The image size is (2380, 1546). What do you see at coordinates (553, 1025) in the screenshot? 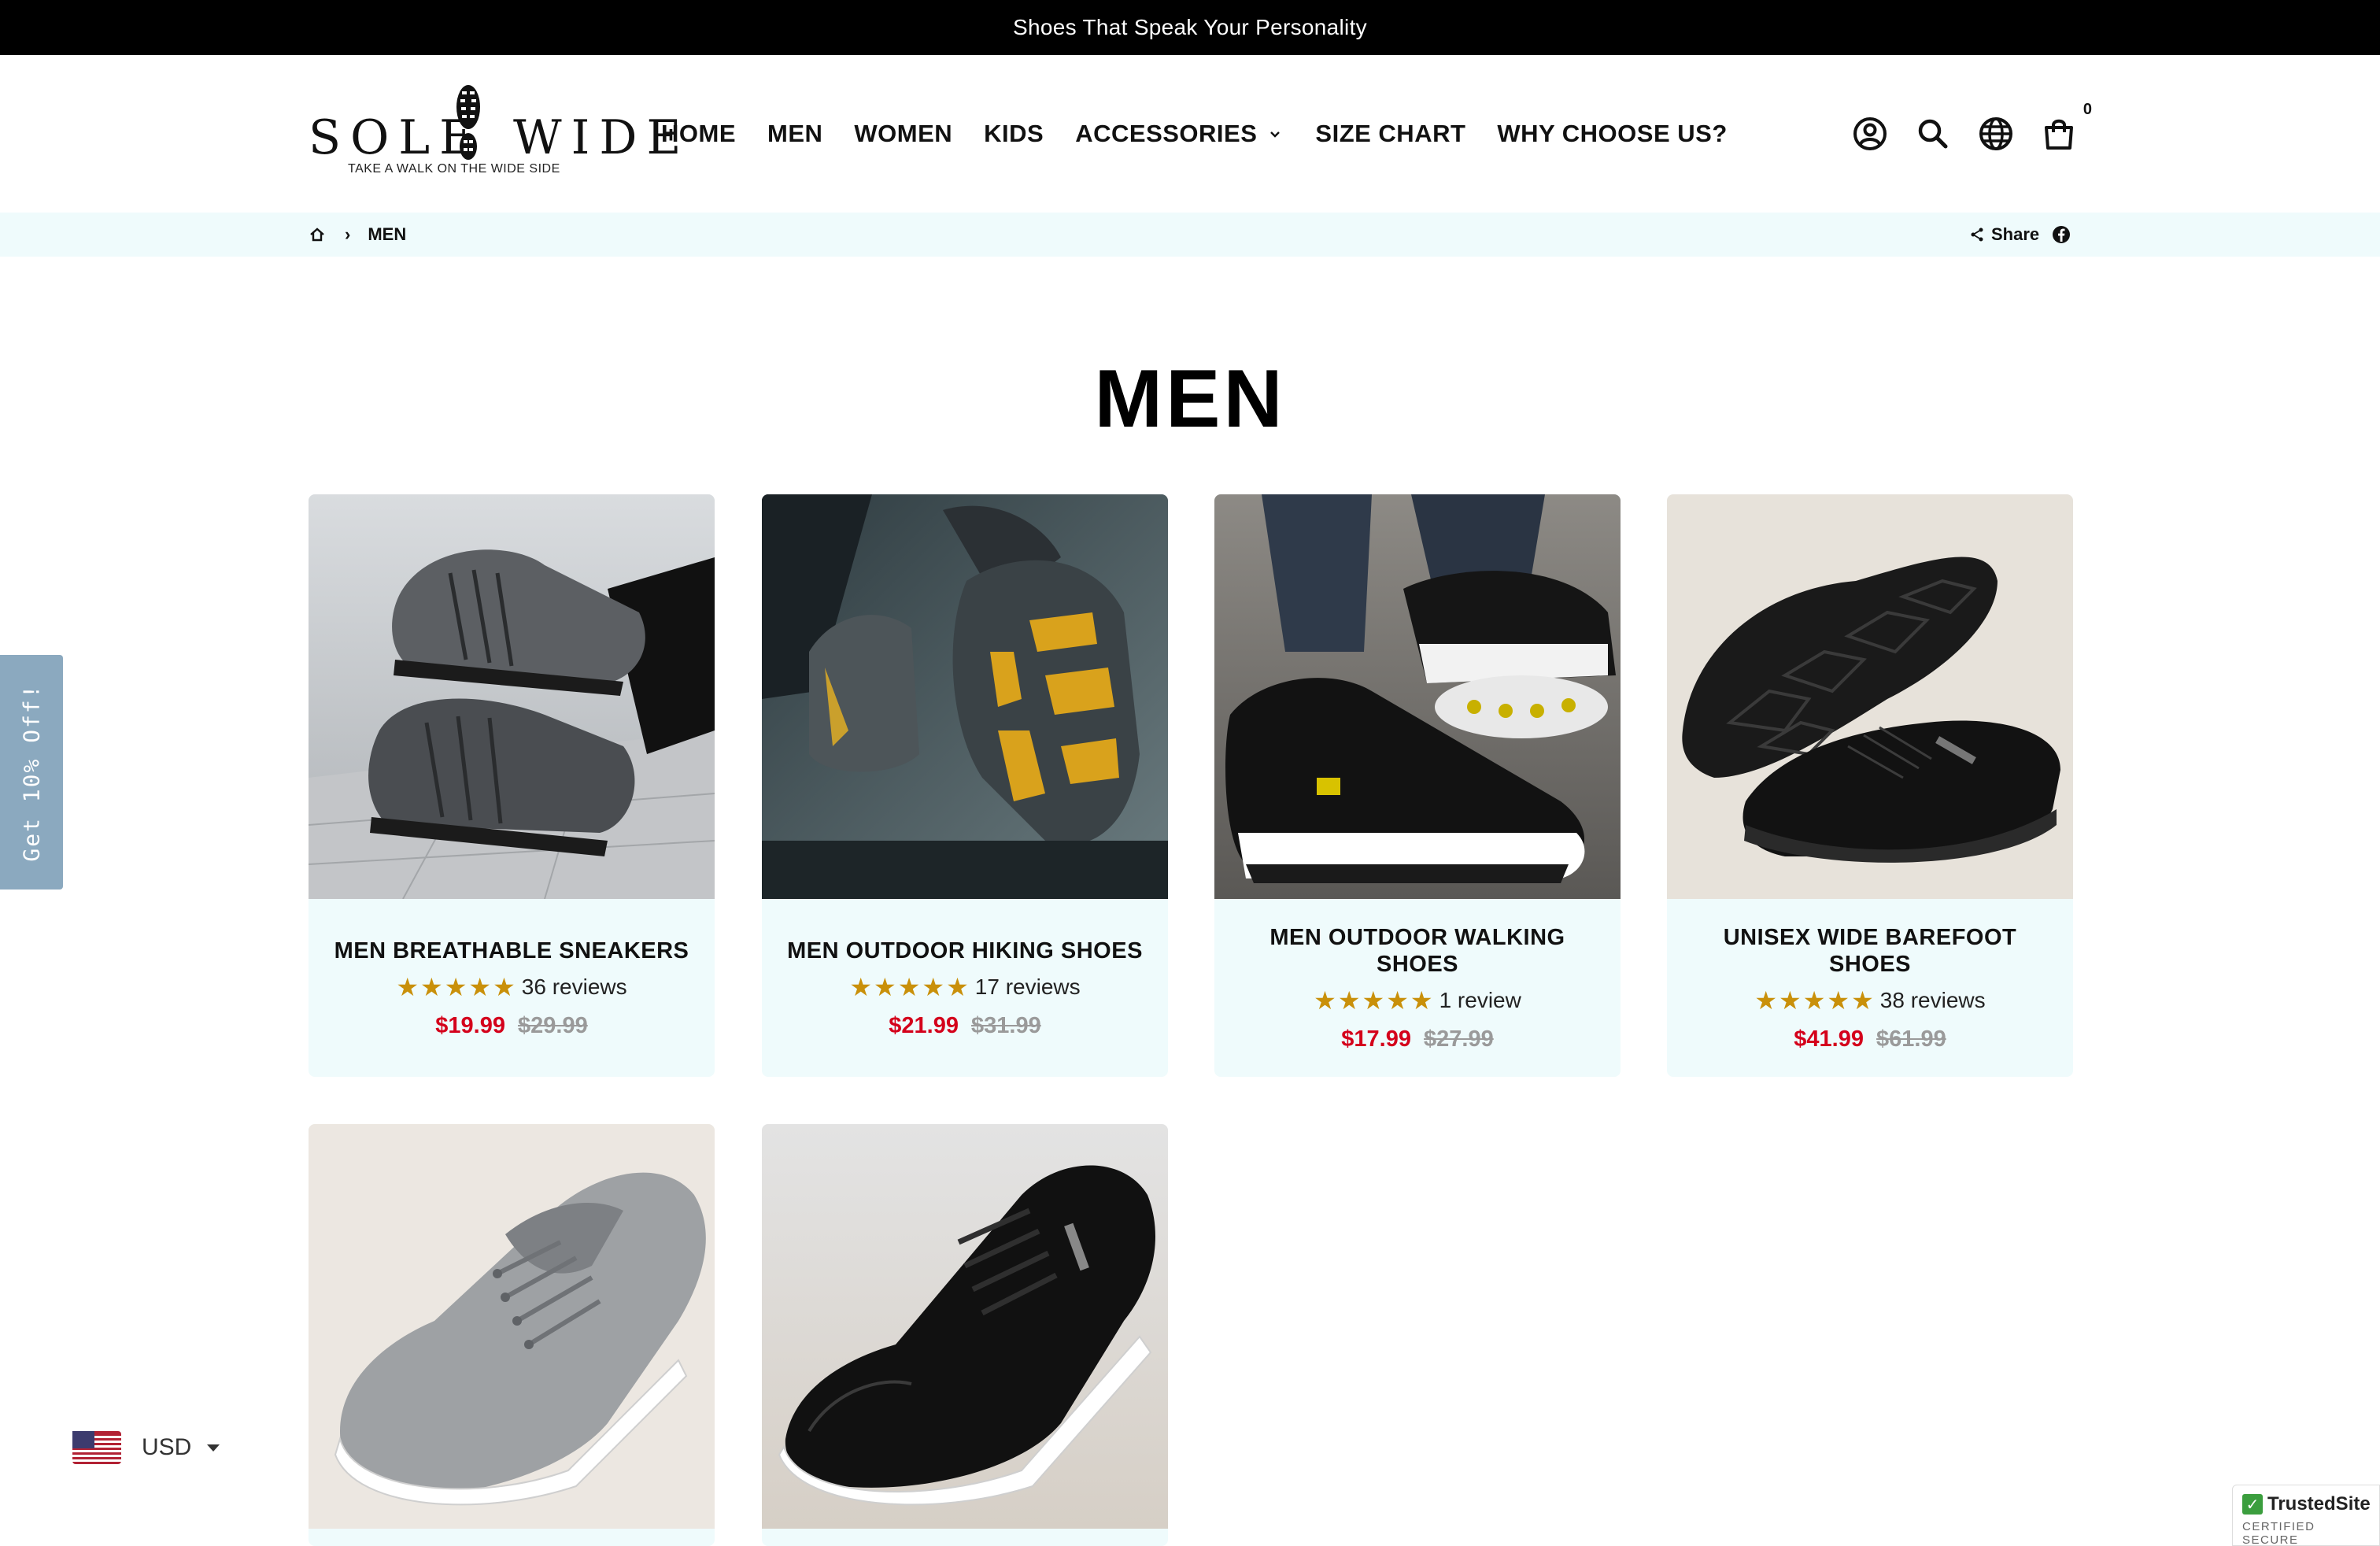
I see `compare-price: $29.99` at bounding box center [553, 1025].